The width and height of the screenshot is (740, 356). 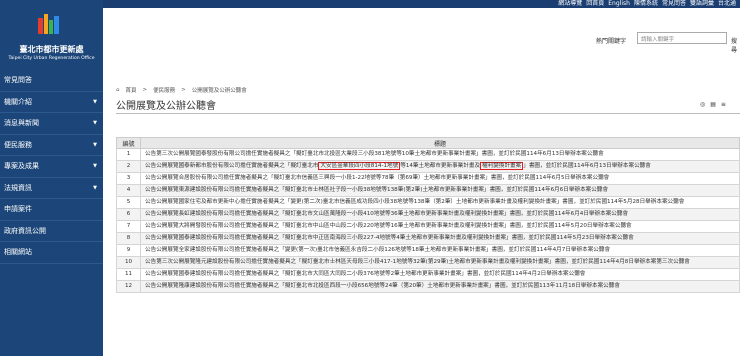 What do you see at coordinates (570, 4) in the screenshot?
I see `link-sitemap: 網站導覽` at bounding box center [570, 4].